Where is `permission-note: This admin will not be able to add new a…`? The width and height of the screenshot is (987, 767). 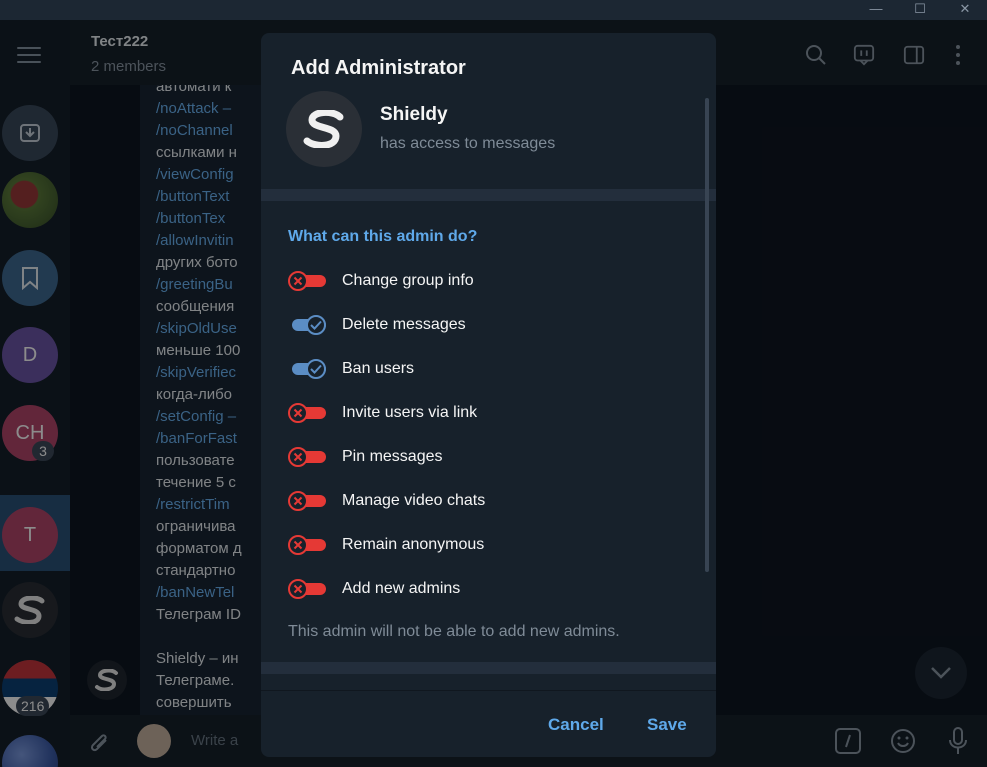
permission-note: This admin will not be able to add new a… is located at coordinates (454, 631).